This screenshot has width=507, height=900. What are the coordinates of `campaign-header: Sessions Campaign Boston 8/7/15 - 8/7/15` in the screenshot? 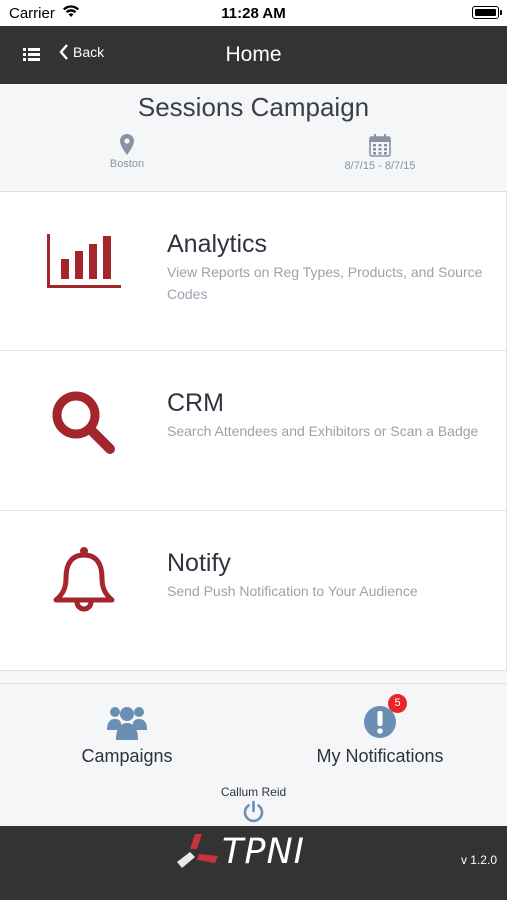 It's located at (253, 137).